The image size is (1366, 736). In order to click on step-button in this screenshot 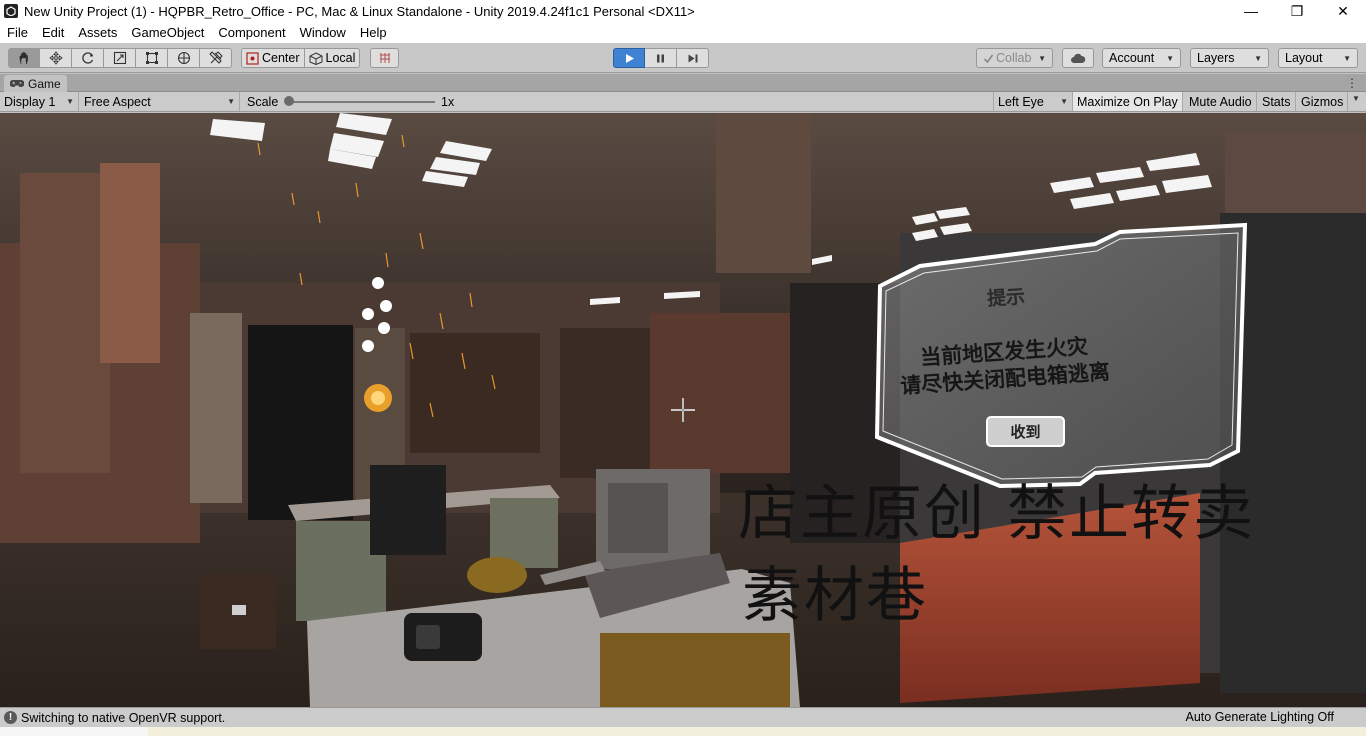, I will do `click(693, 58)`.